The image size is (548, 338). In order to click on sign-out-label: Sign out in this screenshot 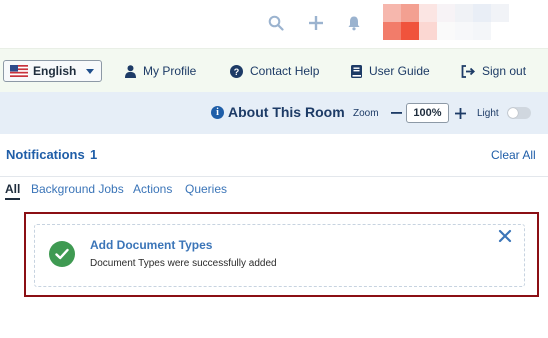, I will do `click(504, 71)`.